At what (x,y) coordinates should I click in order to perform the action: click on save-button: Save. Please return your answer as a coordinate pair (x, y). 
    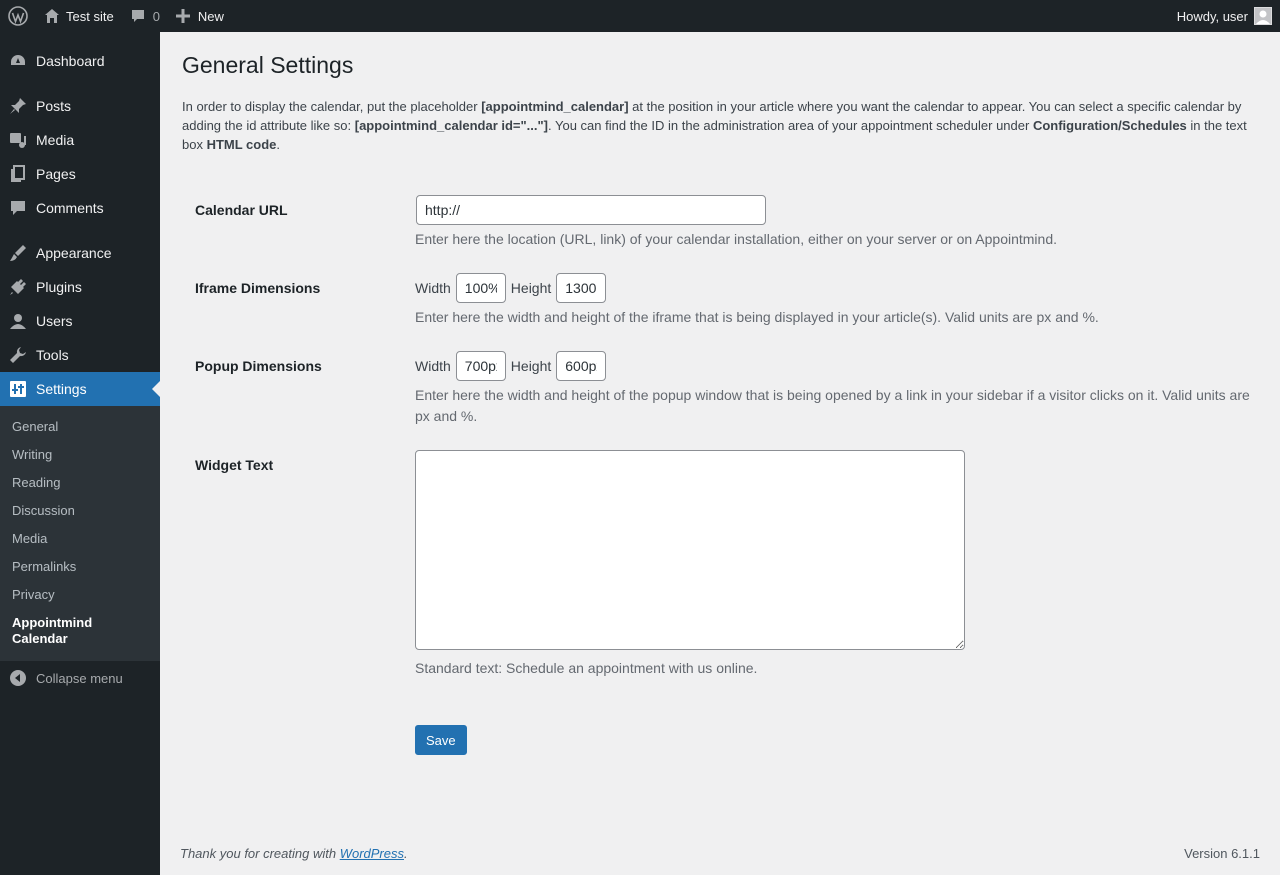
    Looking at the image, I should click on (441, 740).